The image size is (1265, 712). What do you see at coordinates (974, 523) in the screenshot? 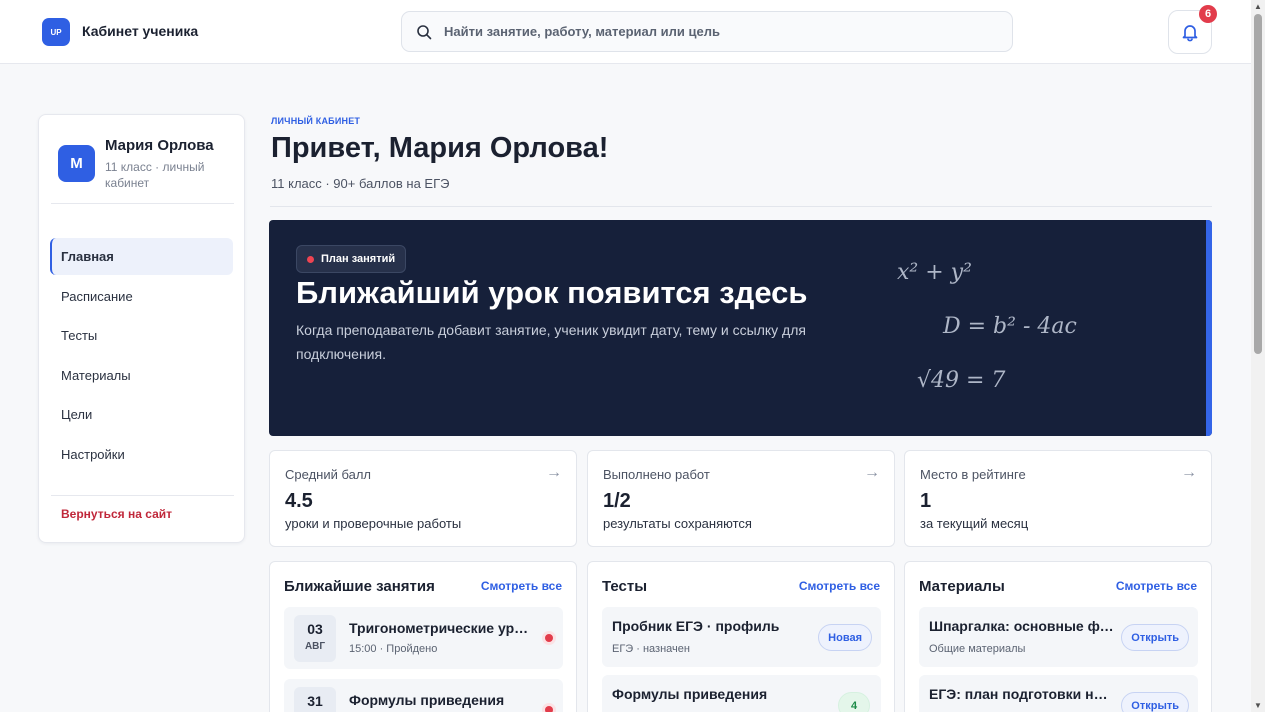
I see `stat-description: за текущий месяц` at bounding box center [974, 523].